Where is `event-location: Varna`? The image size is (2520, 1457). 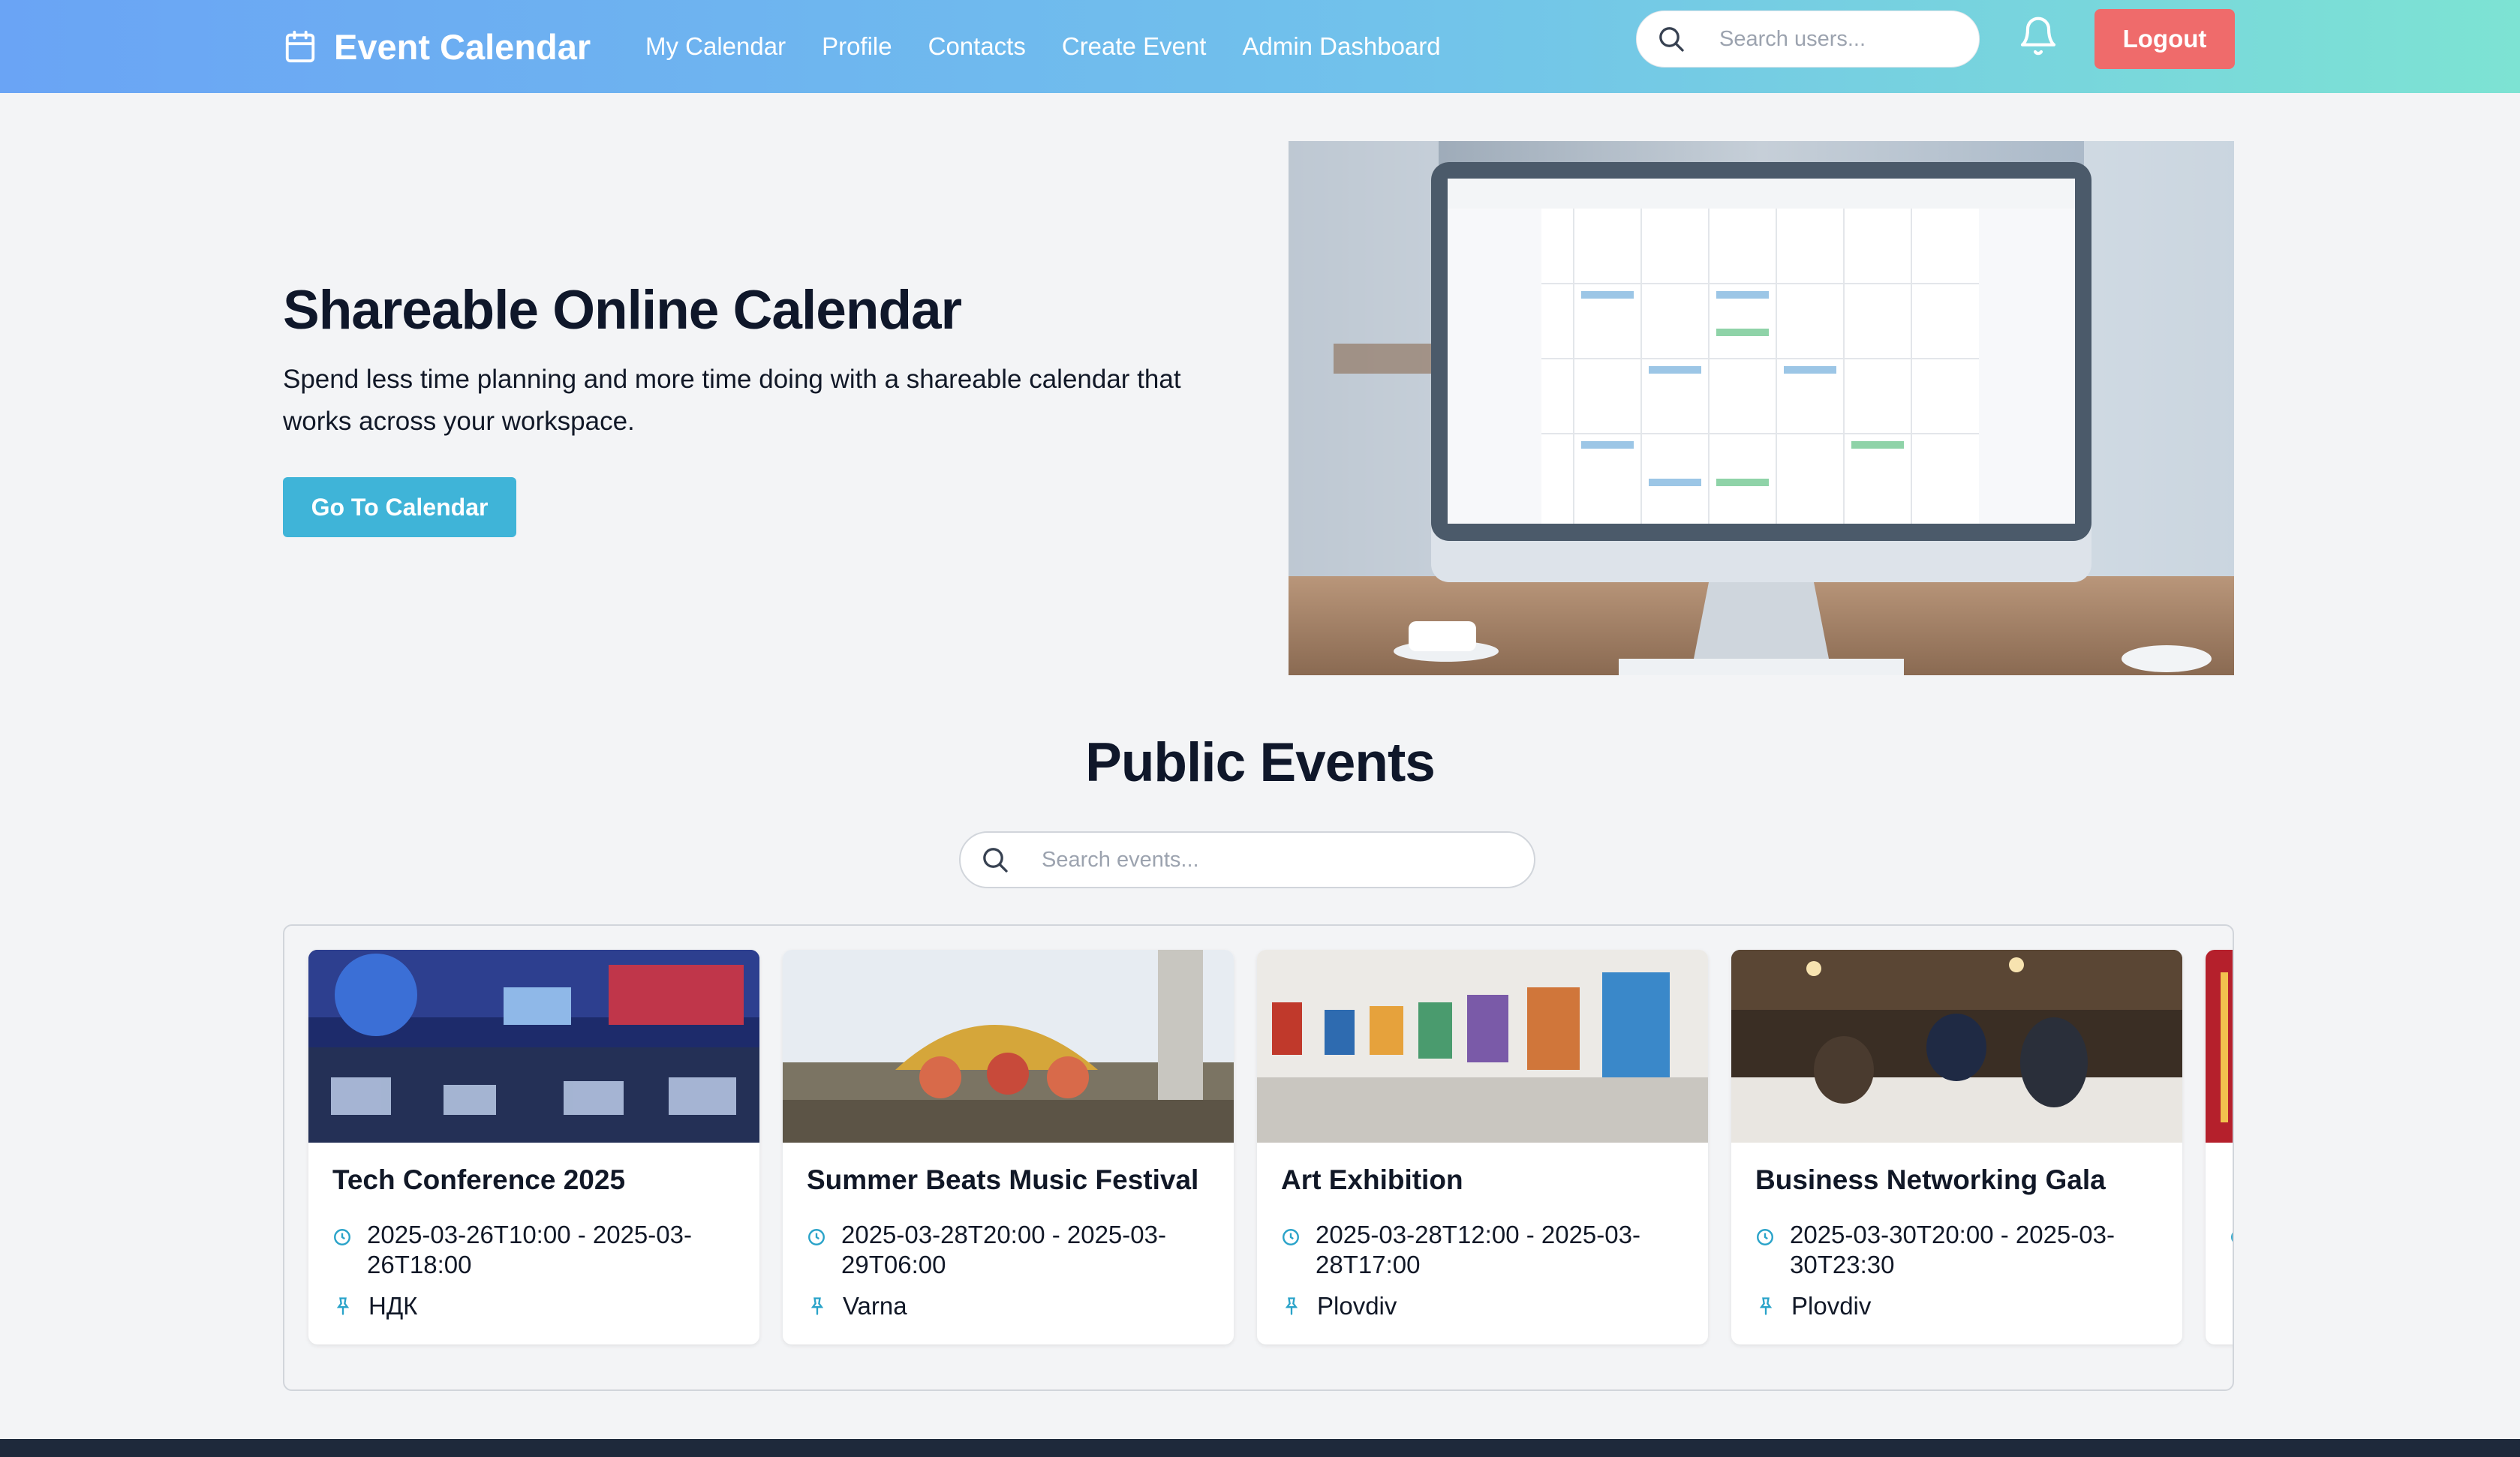
event-location: Varna is located at coordinates (857, 1306).